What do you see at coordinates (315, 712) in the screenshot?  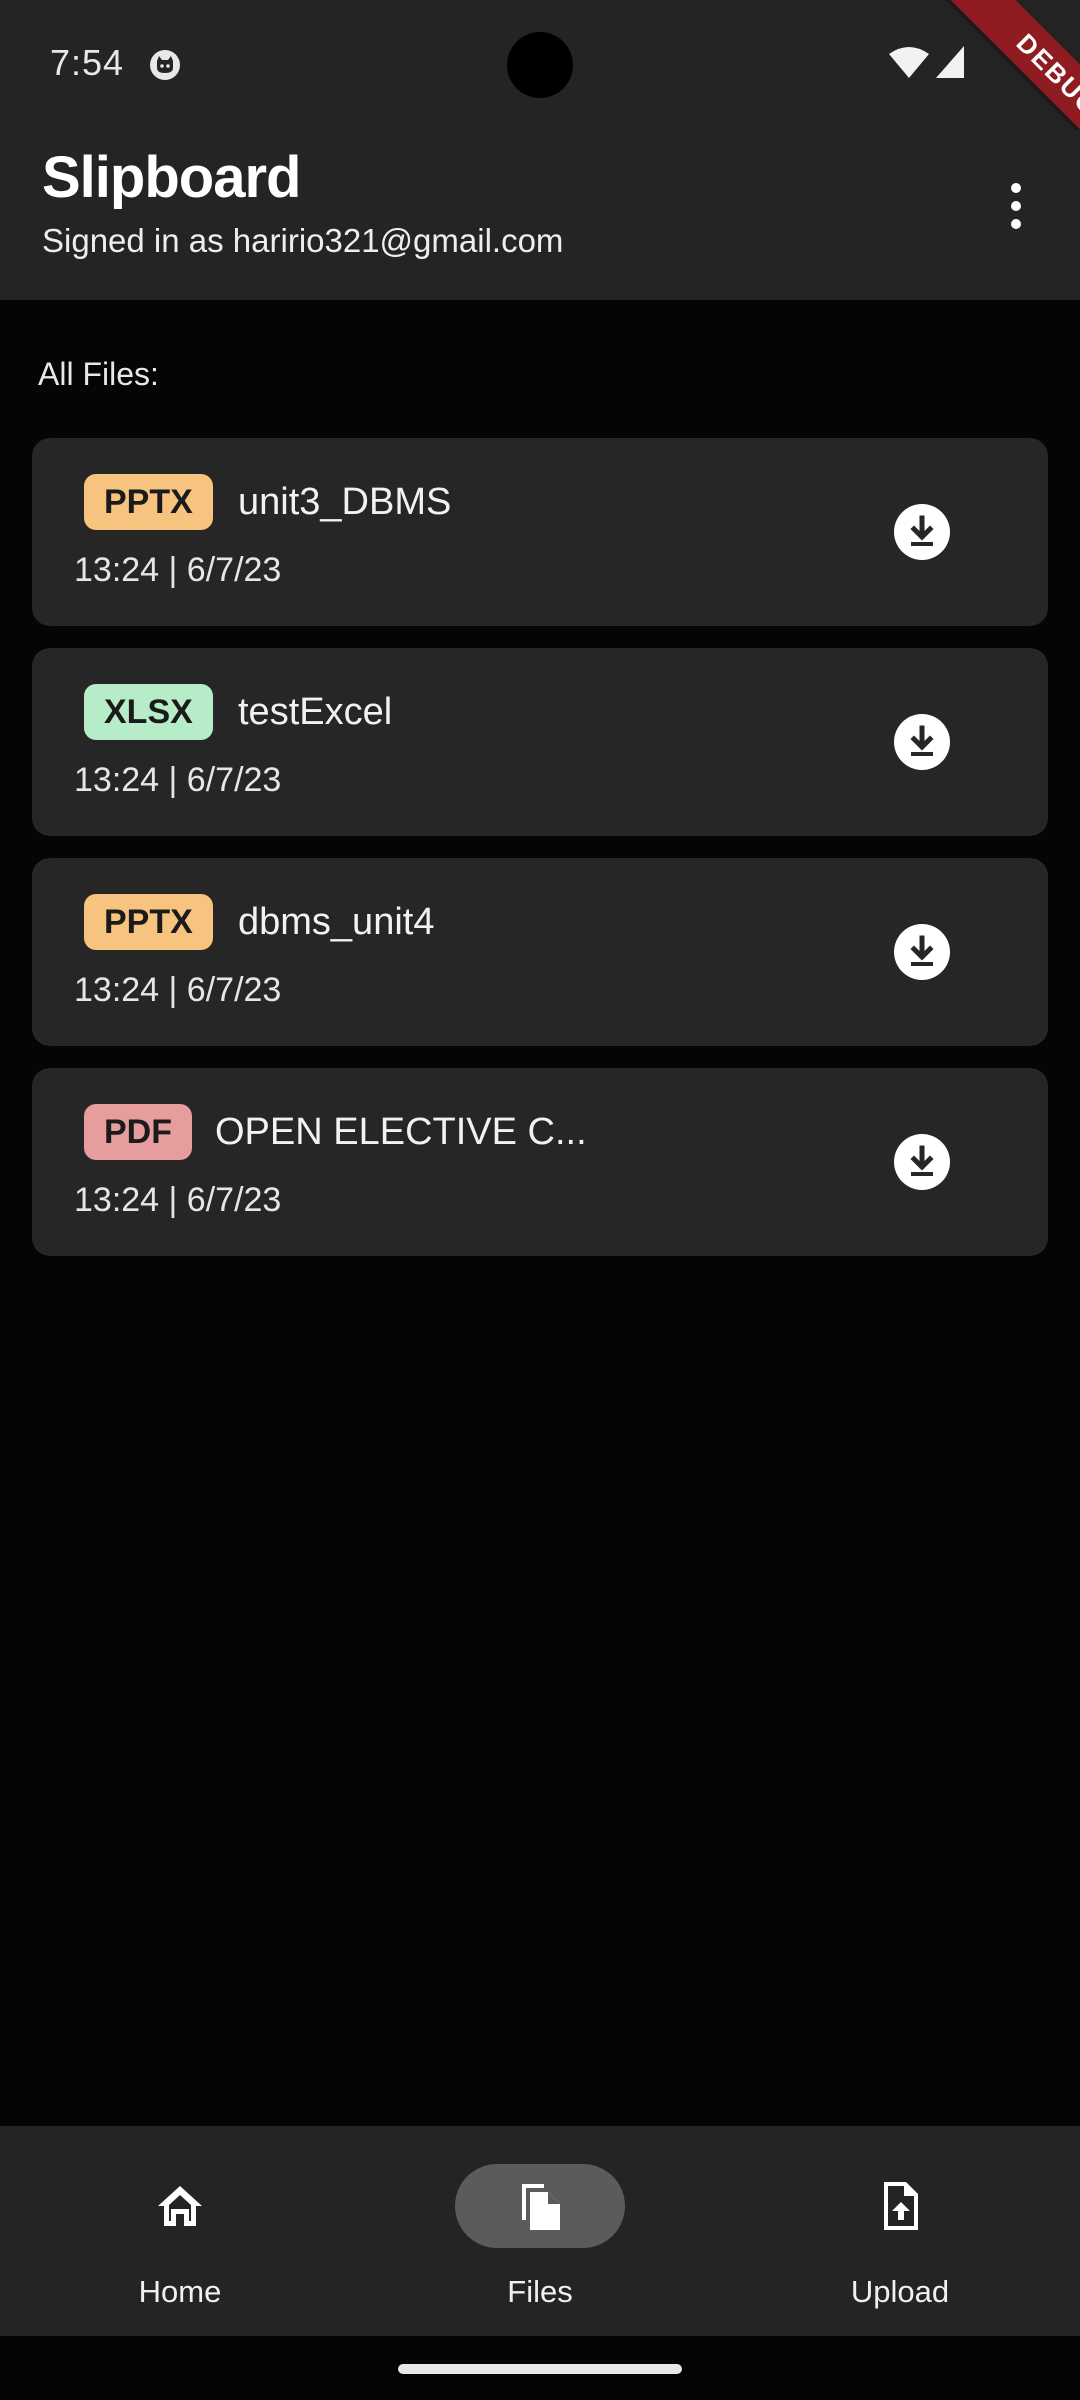 I see `file-name: testExcel` at bounding box center [315, 712].